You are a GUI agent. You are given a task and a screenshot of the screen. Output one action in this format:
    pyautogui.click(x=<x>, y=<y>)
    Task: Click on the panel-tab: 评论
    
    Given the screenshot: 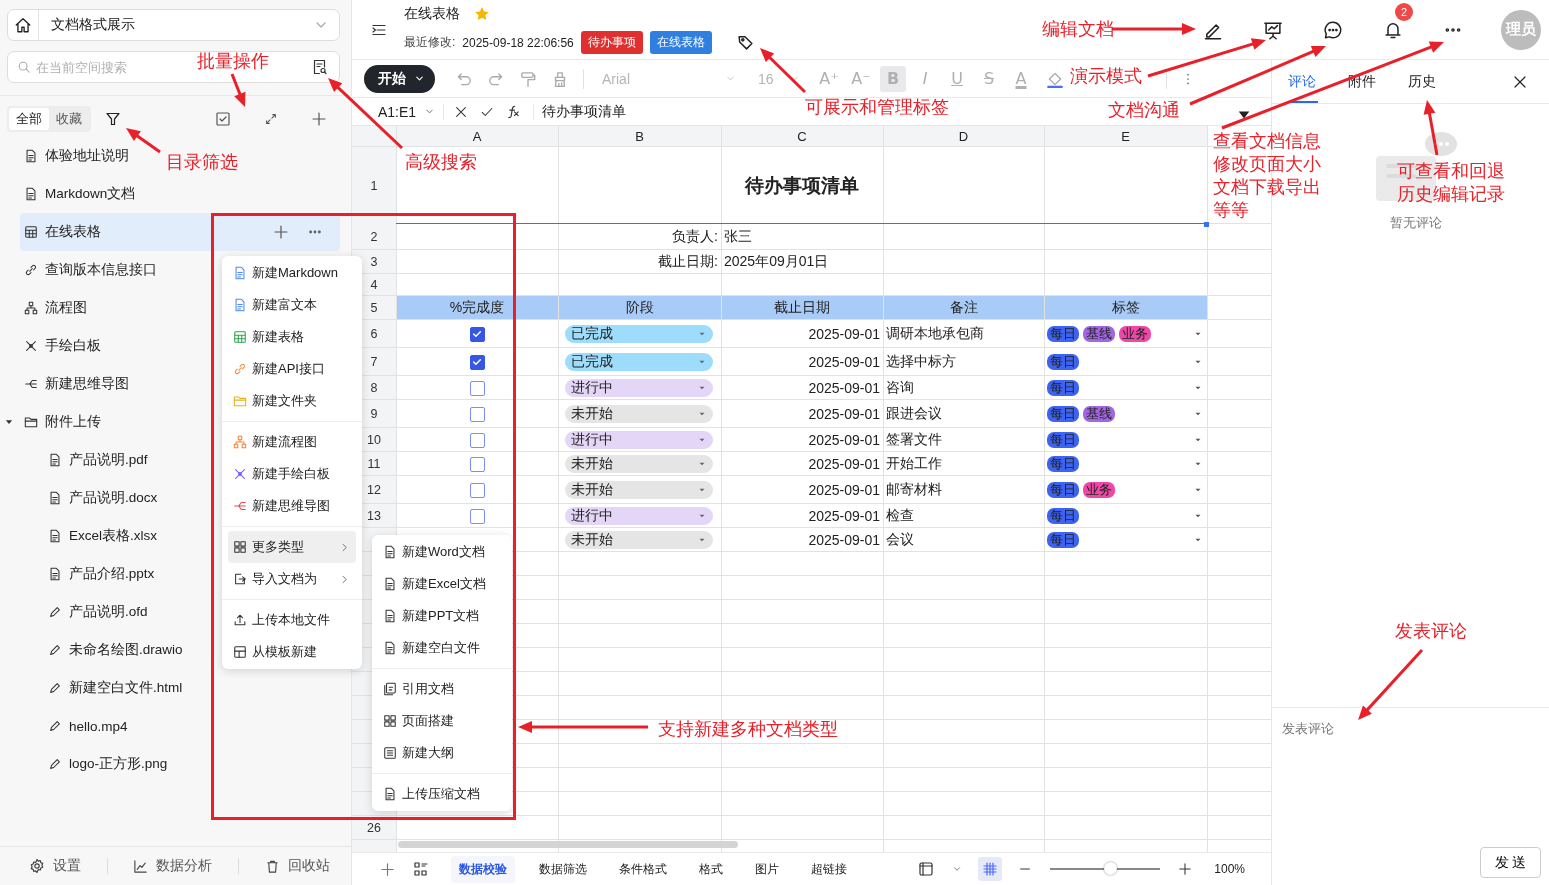 What is the action you would take?
    pyautogui.click(x=1303, y=81)
    